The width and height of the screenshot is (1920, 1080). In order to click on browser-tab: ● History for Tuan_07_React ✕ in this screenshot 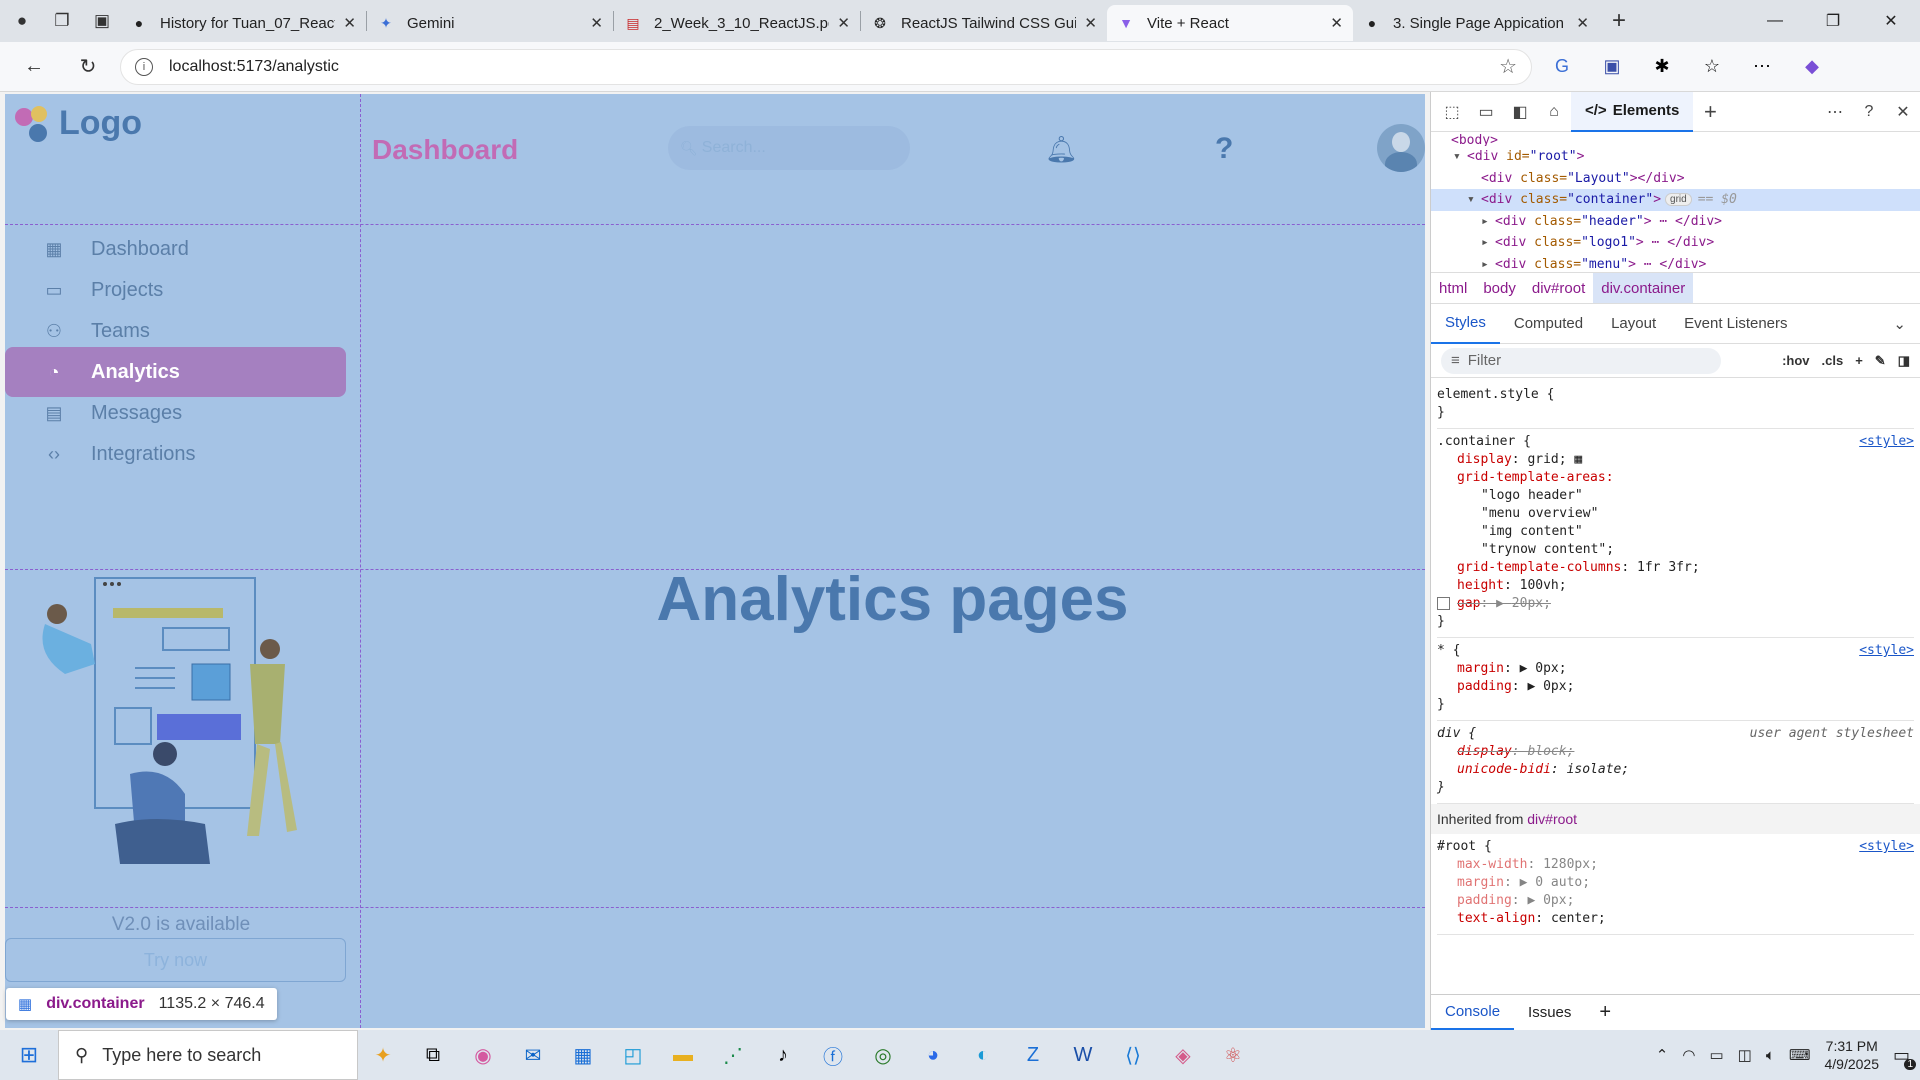, I will do `click(243, 23)`.